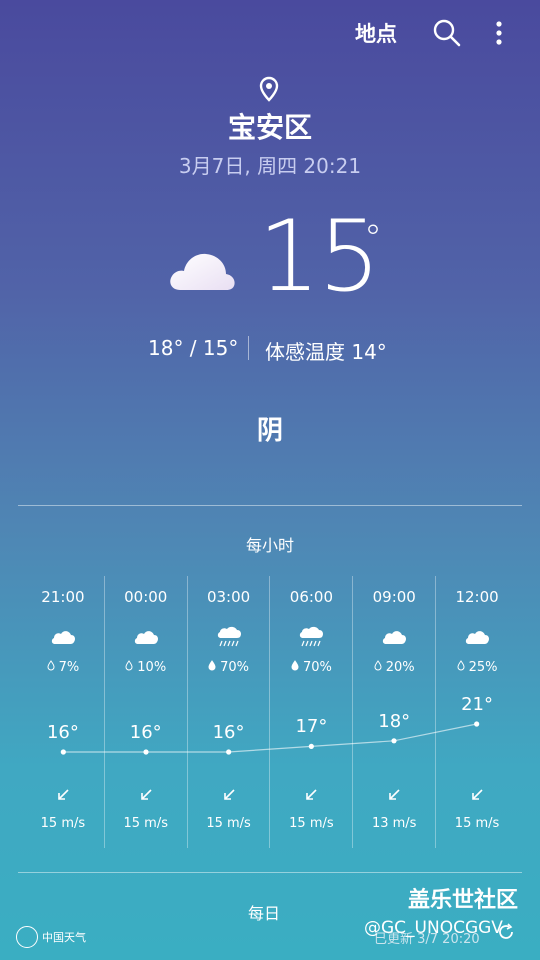 The width and height of the screenshot is (540, 960). Describe the element at coordinates (63, 712) in the screenshot. I see `hourly-item: 21:00 7% 16° 15 m/s` at that location.